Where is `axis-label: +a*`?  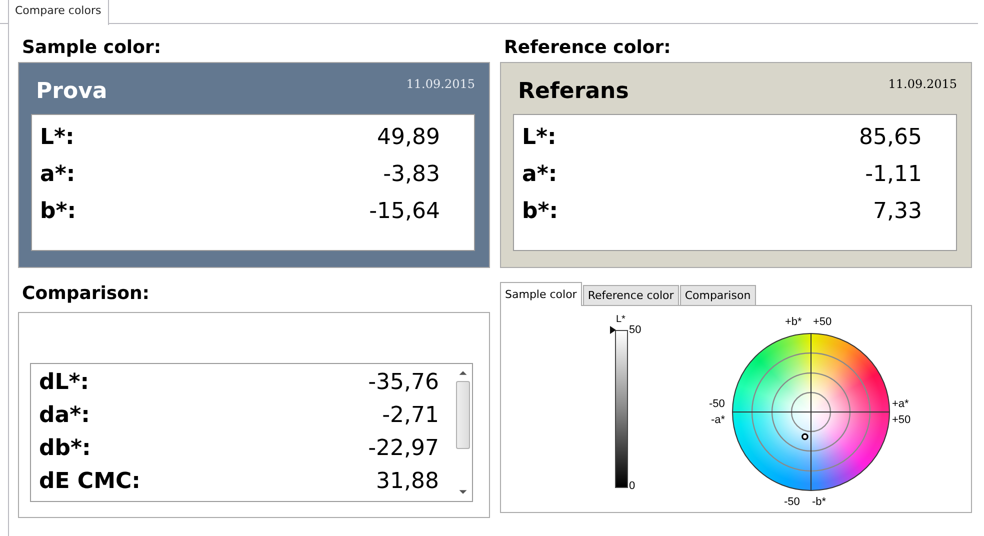
axis-label: +a* is located at coordinates (900, 404).